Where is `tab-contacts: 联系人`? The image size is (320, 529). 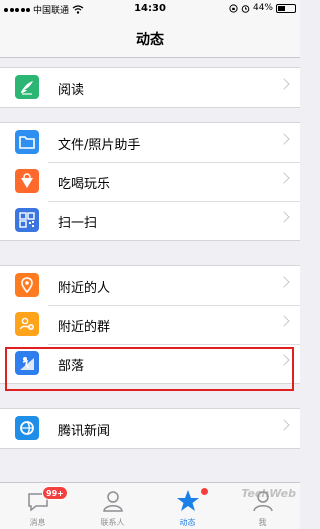
tab-contacts: 联系人 is located at coordinates (112, 506).